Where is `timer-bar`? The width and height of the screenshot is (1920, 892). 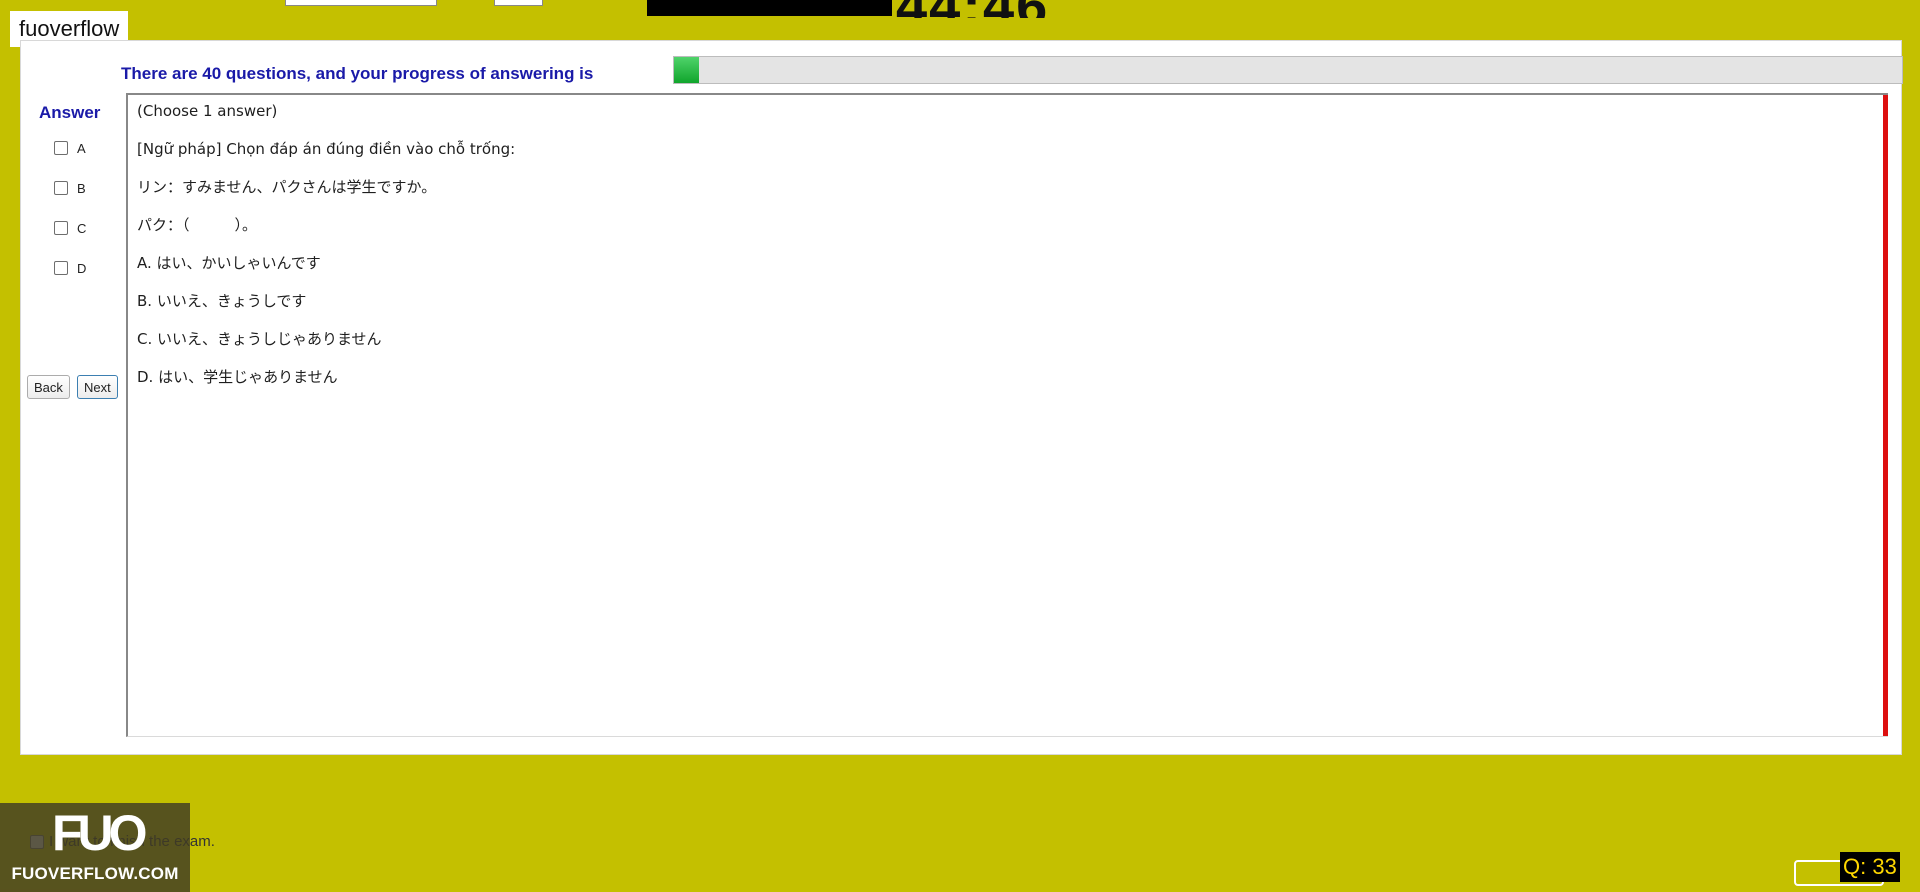 timer-bar is located at coordinates (769, 8).